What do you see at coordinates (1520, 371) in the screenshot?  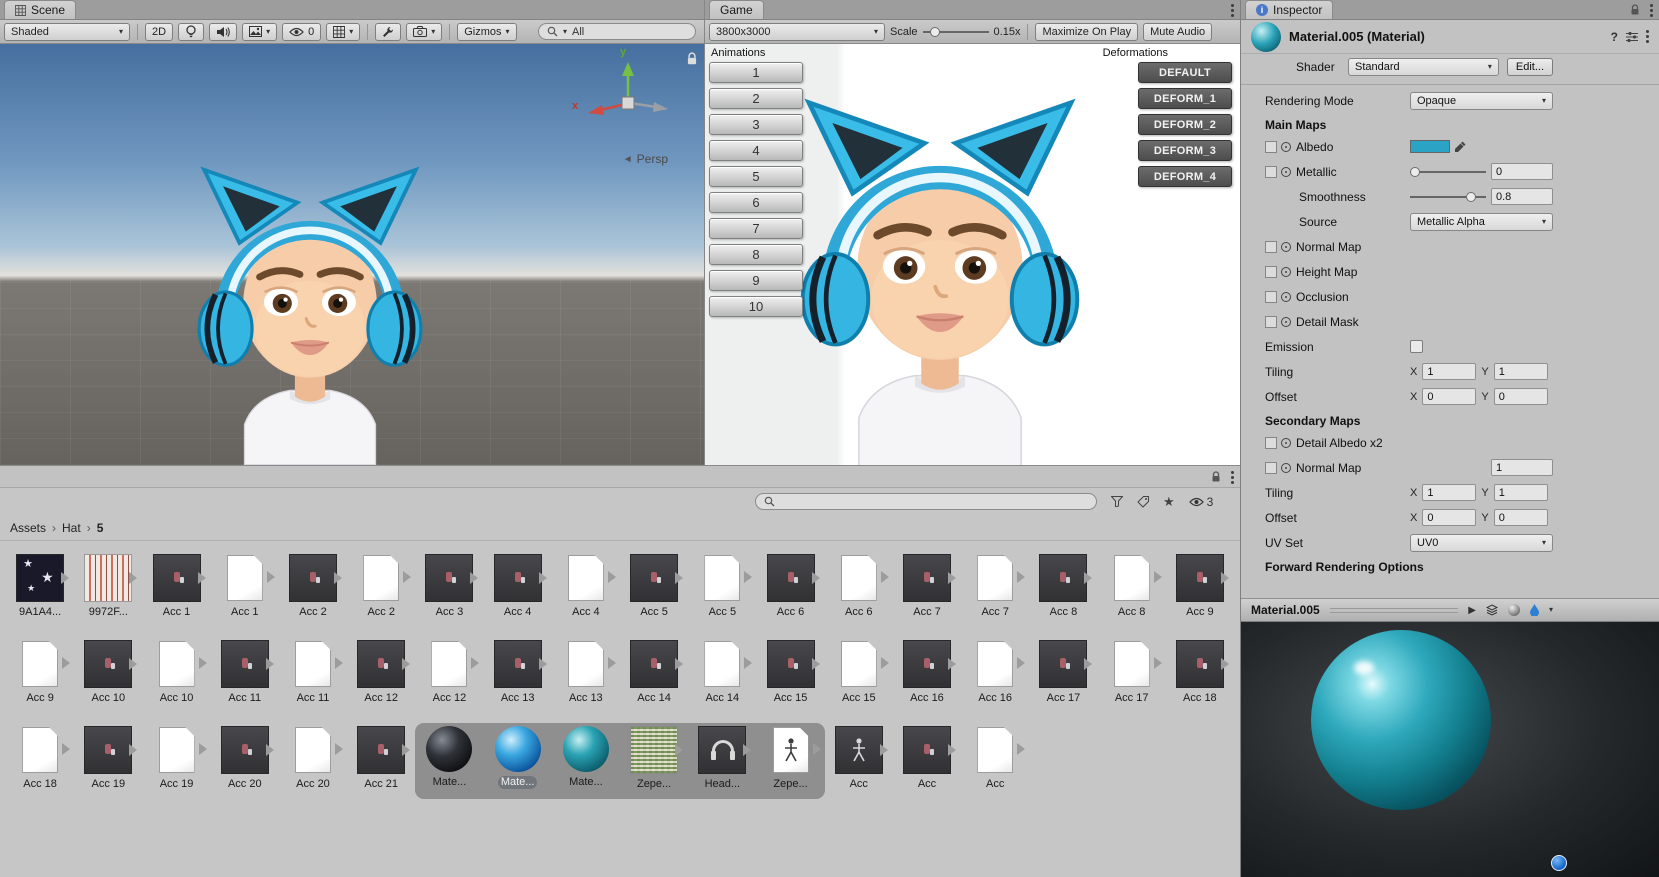 I see `tiling-y-field: 1` at bounding box center [1520, 371].